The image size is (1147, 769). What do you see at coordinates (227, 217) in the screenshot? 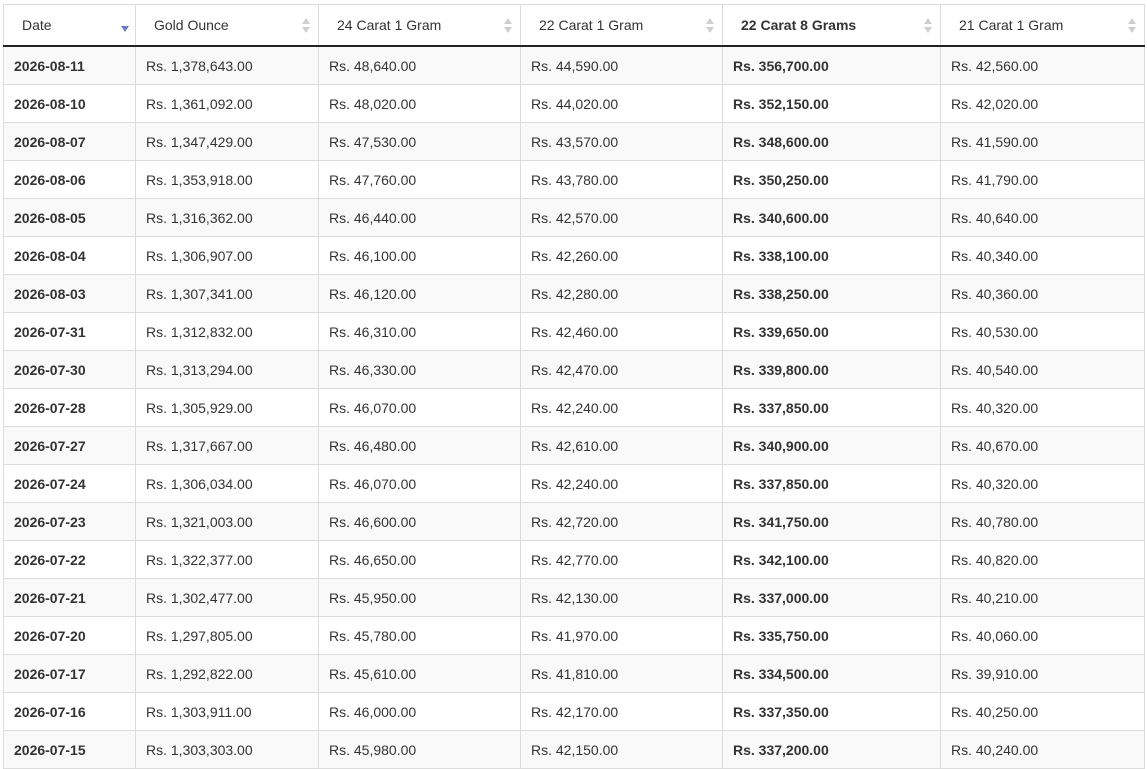
I see `gold-ounce-cell: Rs. 1,316,362.00` at bounding box center [227, 217].